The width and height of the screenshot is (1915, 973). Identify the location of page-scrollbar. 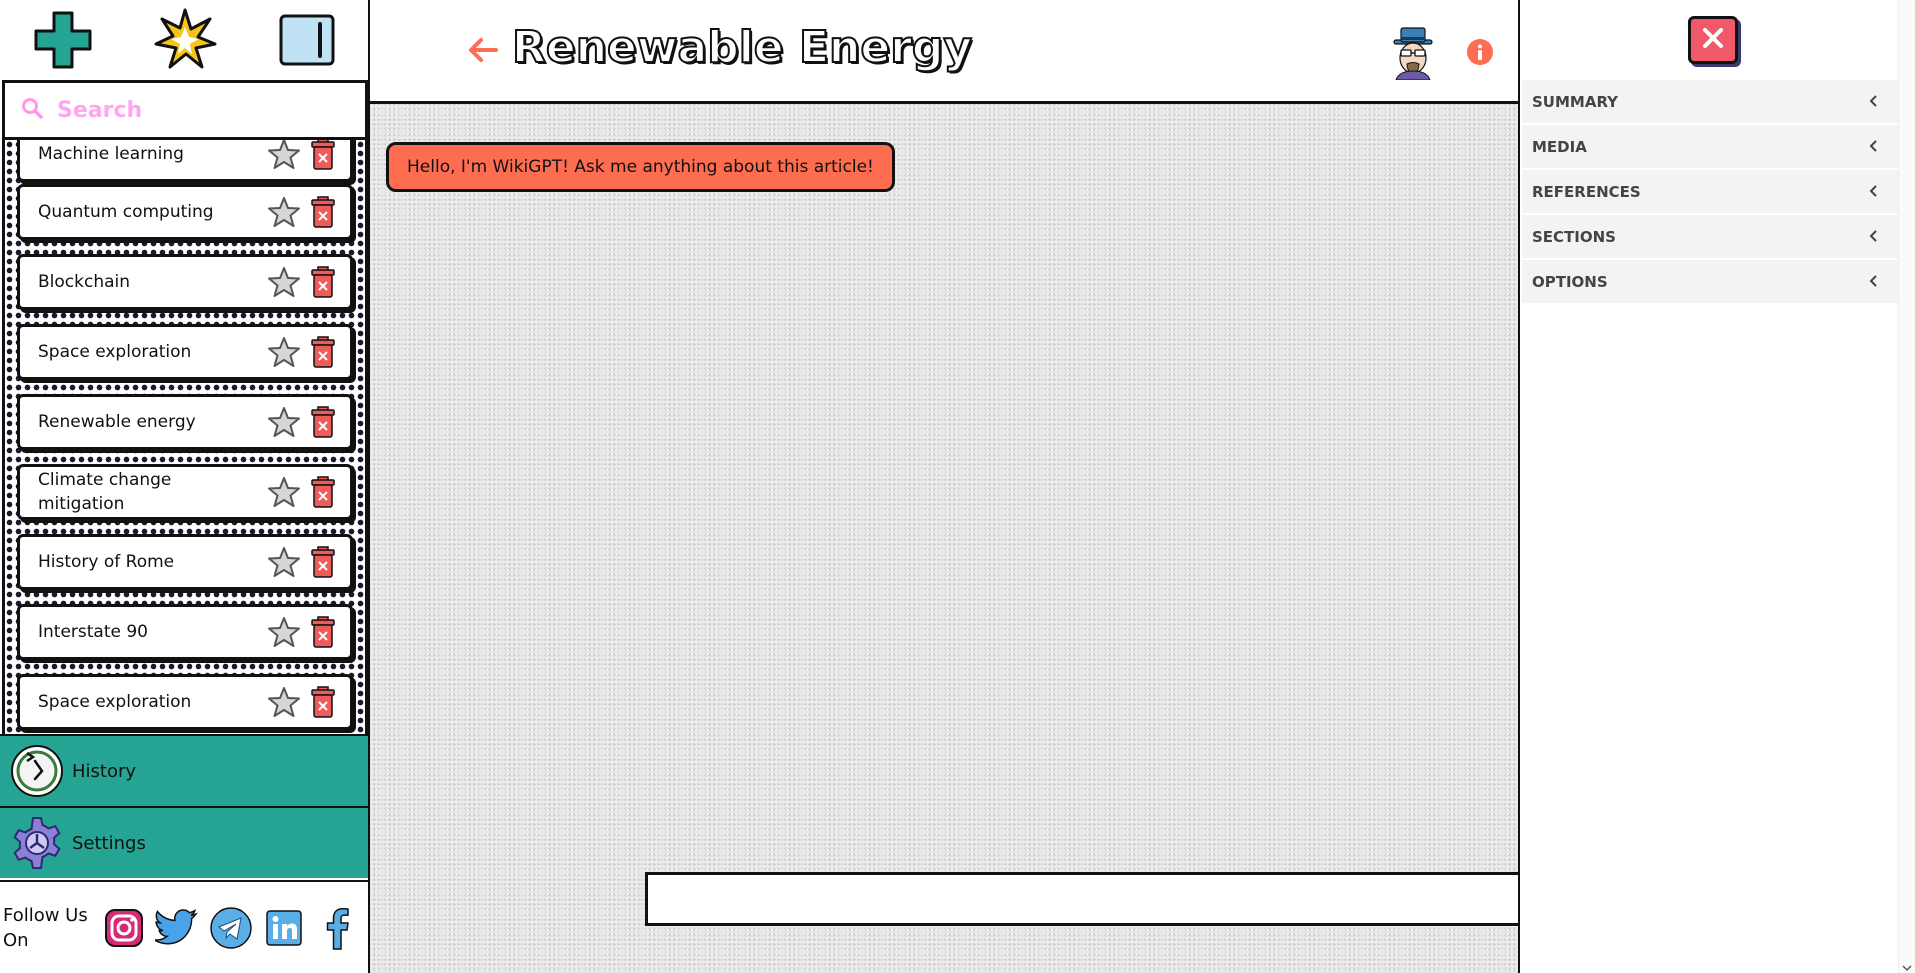
(1906, 486).